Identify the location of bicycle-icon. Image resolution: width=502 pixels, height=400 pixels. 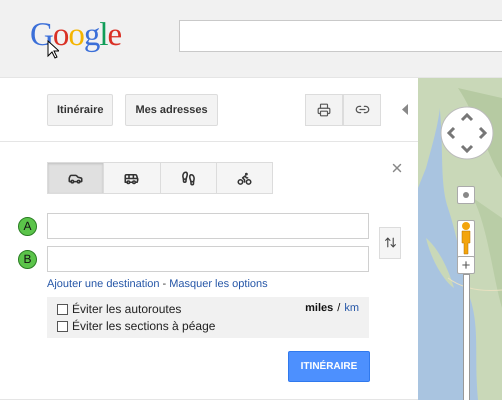
(244, 178).